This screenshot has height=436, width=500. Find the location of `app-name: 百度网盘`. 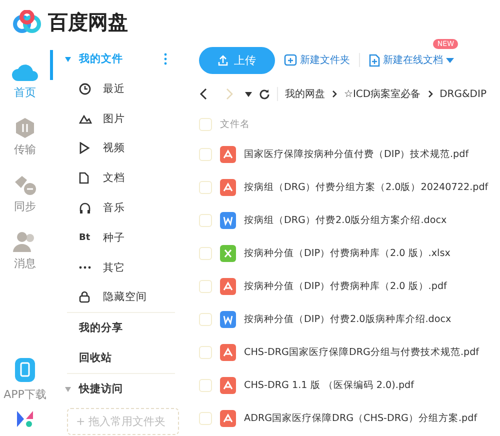

app-name: 百度网盘 is located at coordinates (88, 22).